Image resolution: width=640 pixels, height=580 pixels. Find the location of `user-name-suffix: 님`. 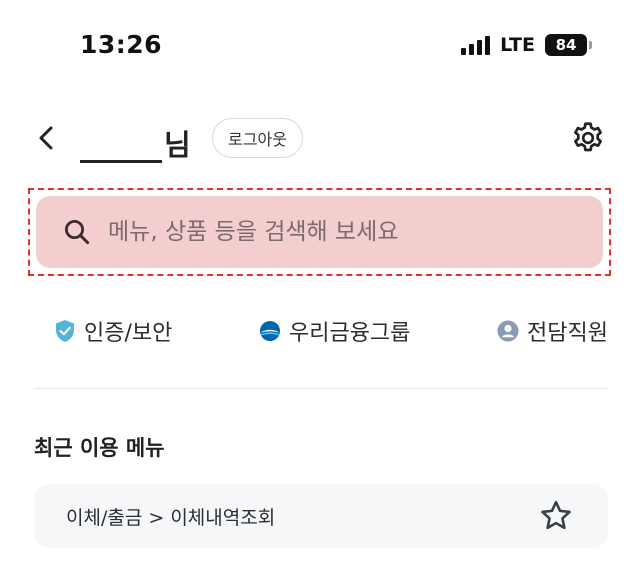

user-name-suffix: 님 is located at coordinates (177, 145).